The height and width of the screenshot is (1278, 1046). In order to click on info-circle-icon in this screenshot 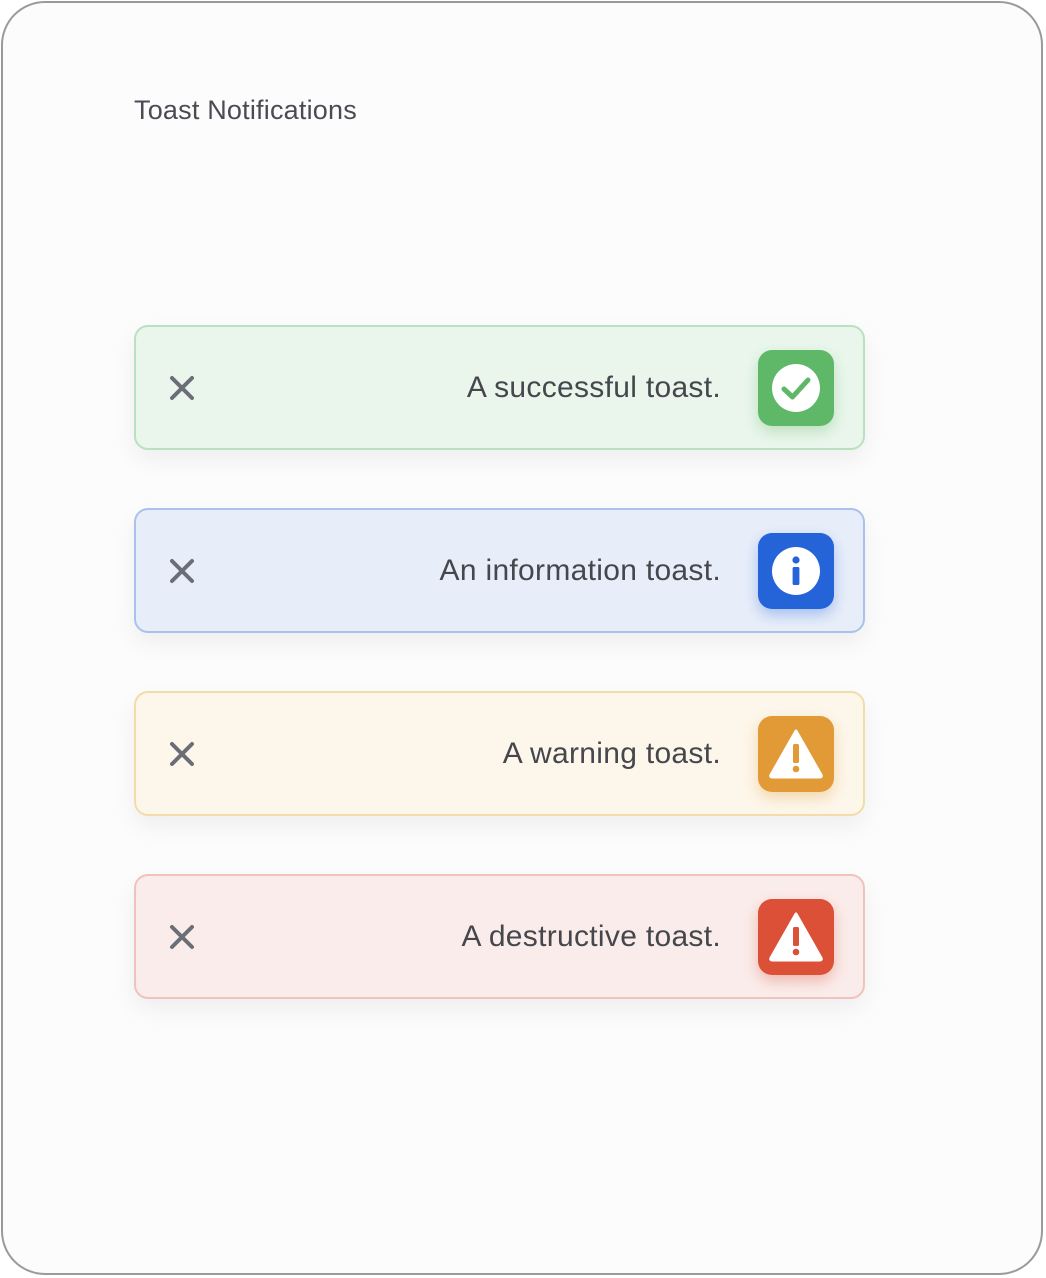, I will do `click(796, 570)`.